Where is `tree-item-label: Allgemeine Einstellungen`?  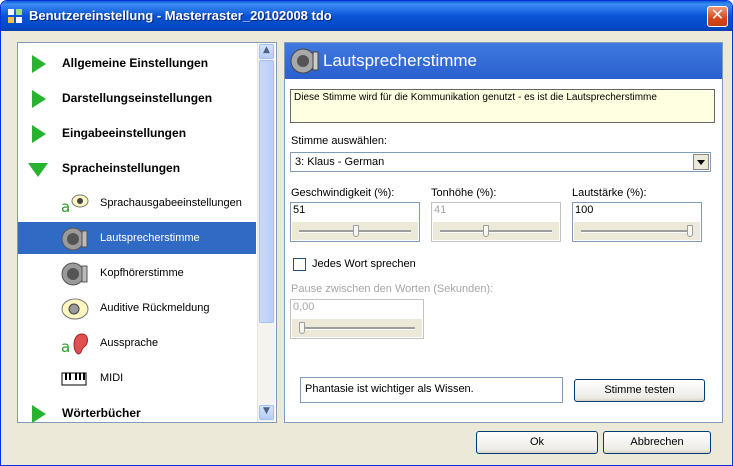 tree-item-label: Allgemeine Einstellungen is located at coordinates (135, 63).